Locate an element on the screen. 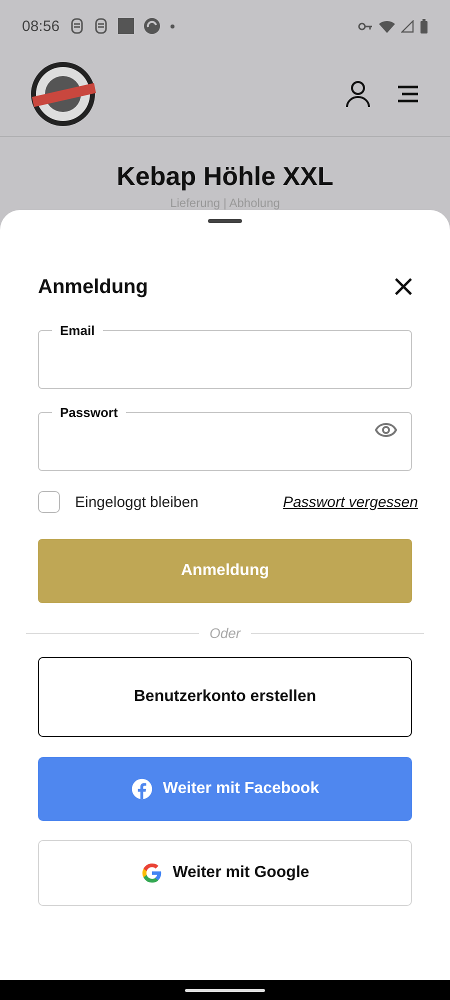  user-icon is located at coordinates (358, 94).